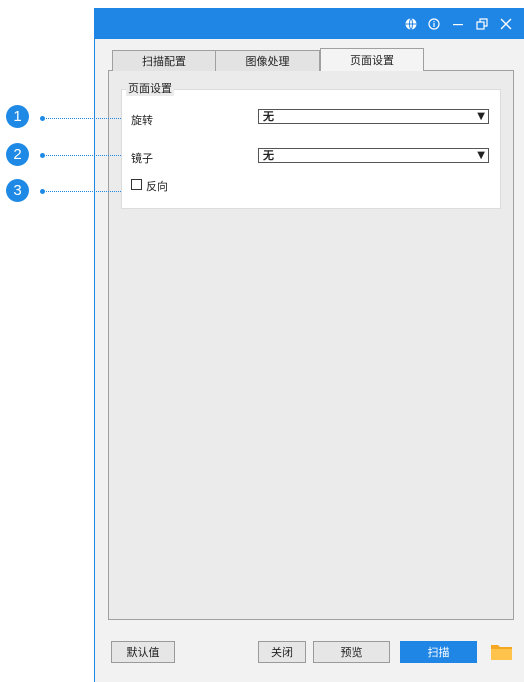  What do you see at coordinates (142, 120) in the screenshot?
I see `rotate-label: 旋转` at bounding box center [142, 120].